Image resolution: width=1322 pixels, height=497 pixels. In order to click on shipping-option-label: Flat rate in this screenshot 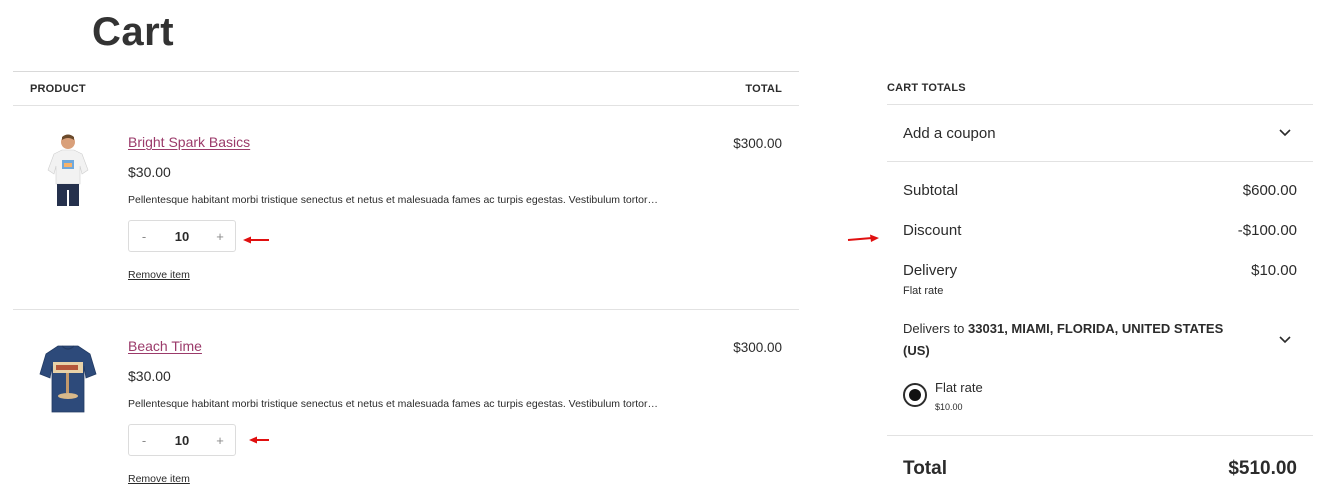, I will do `click(959, 387)`.